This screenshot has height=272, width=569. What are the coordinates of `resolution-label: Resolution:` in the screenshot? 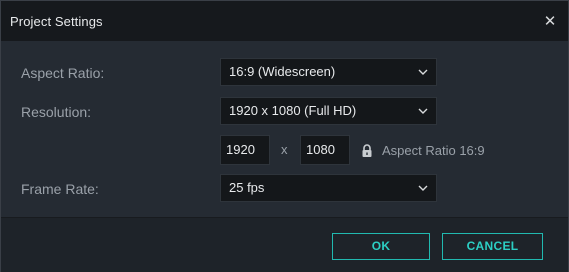 It's located at (56, 112).